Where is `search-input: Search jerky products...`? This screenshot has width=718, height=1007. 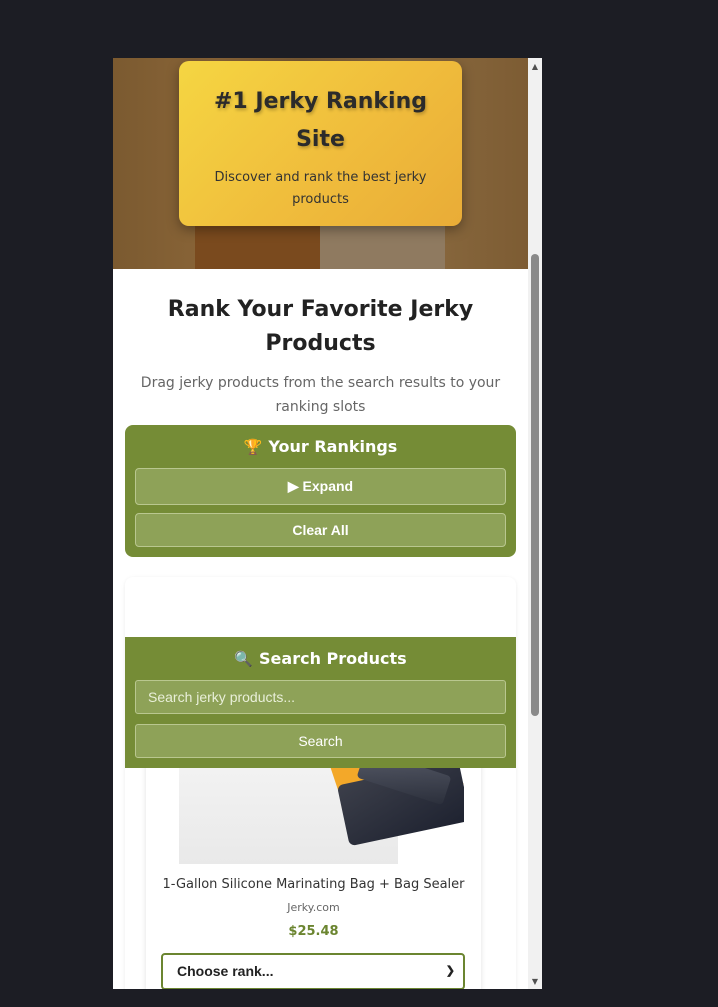 search-input: Search jerky products... is located at coordinates (320, 697).